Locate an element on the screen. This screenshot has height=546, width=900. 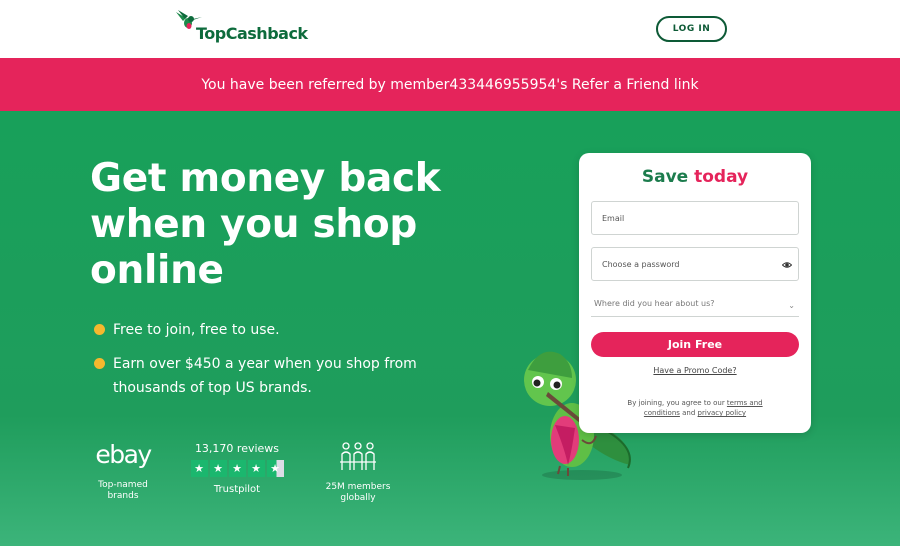
password-field: Choose a password is located at coordinates (695, 264).